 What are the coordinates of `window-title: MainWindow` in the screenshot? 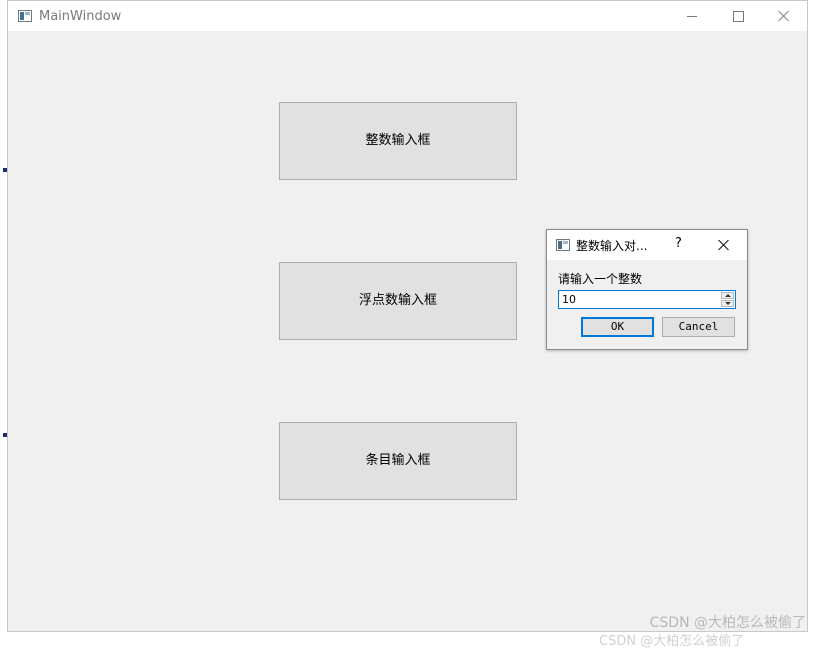 It's located at (80, 16).